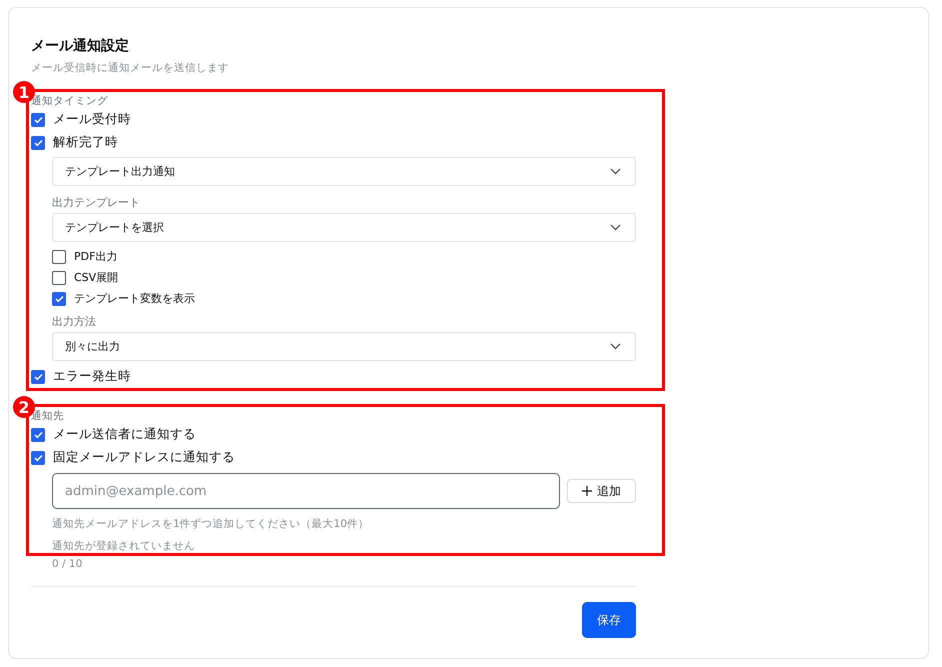 Image resolution: width=942 pixels, height=667 pixels. What do you see at coordinates (96, 256) in the screenshot?
I see `checkbox-label: PDF出力` at bounding box center [96, 256].